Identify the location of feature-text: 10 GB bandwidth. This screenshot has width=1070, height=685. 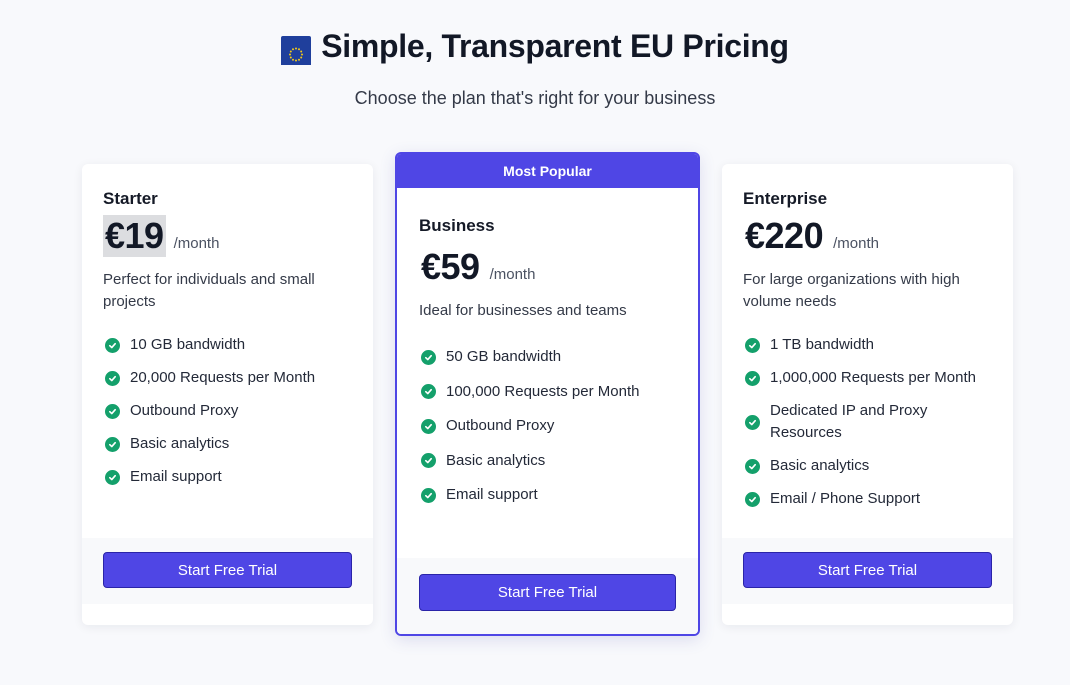
(188, 344).